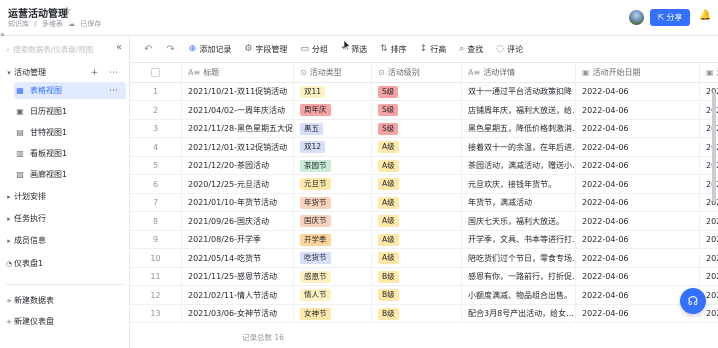  Describe the element at coordinates (333, 128) in the screenshot. I see `cell-type: 黑五` at that location.